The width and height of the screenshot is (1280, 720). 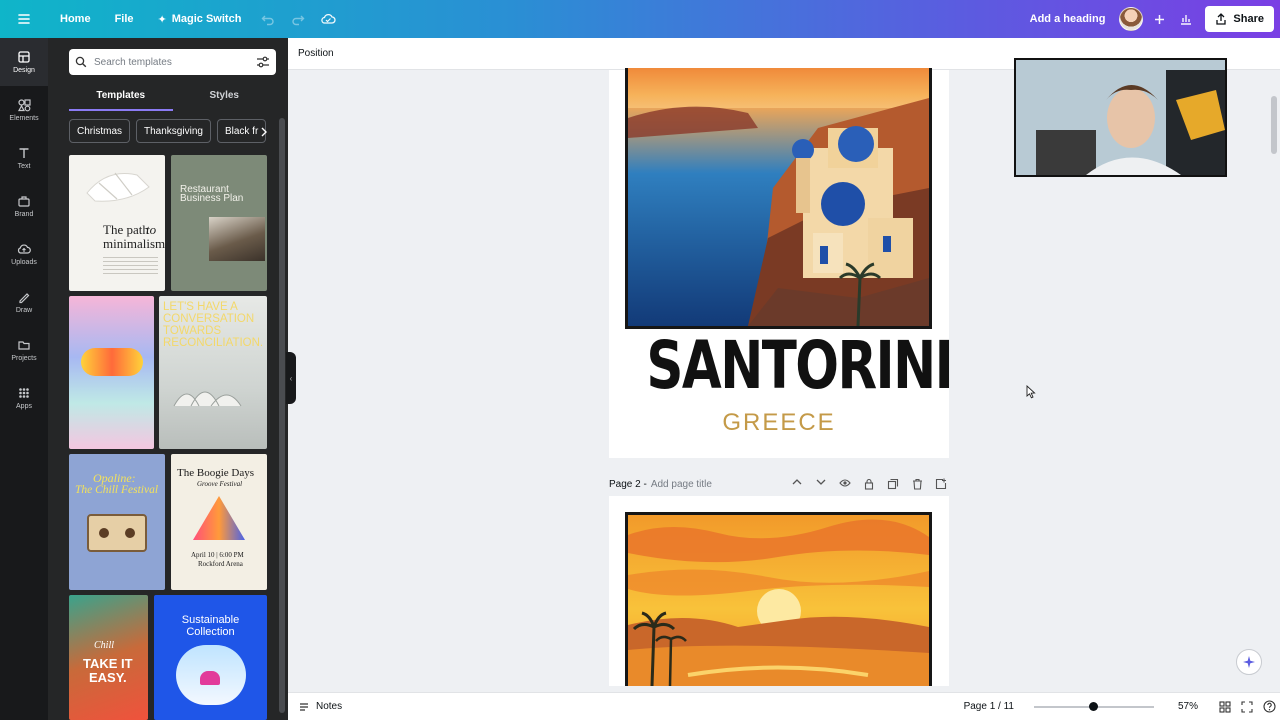 I want to click on tab-templates: Templates, so click(x=121, y=96).